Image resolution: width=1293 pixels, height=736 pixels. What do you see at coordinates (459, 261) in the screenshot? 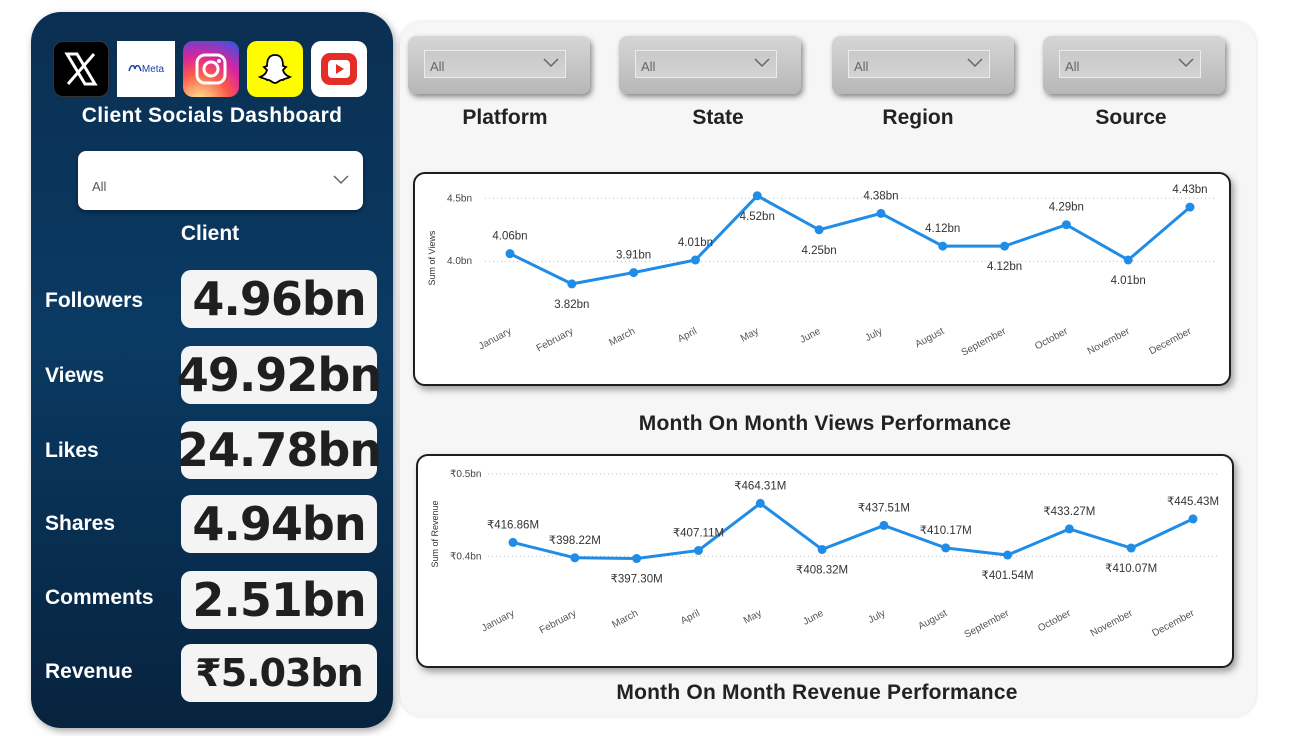
I see `y-tick-label: 4.0bn` at bounding box center [459, 261].